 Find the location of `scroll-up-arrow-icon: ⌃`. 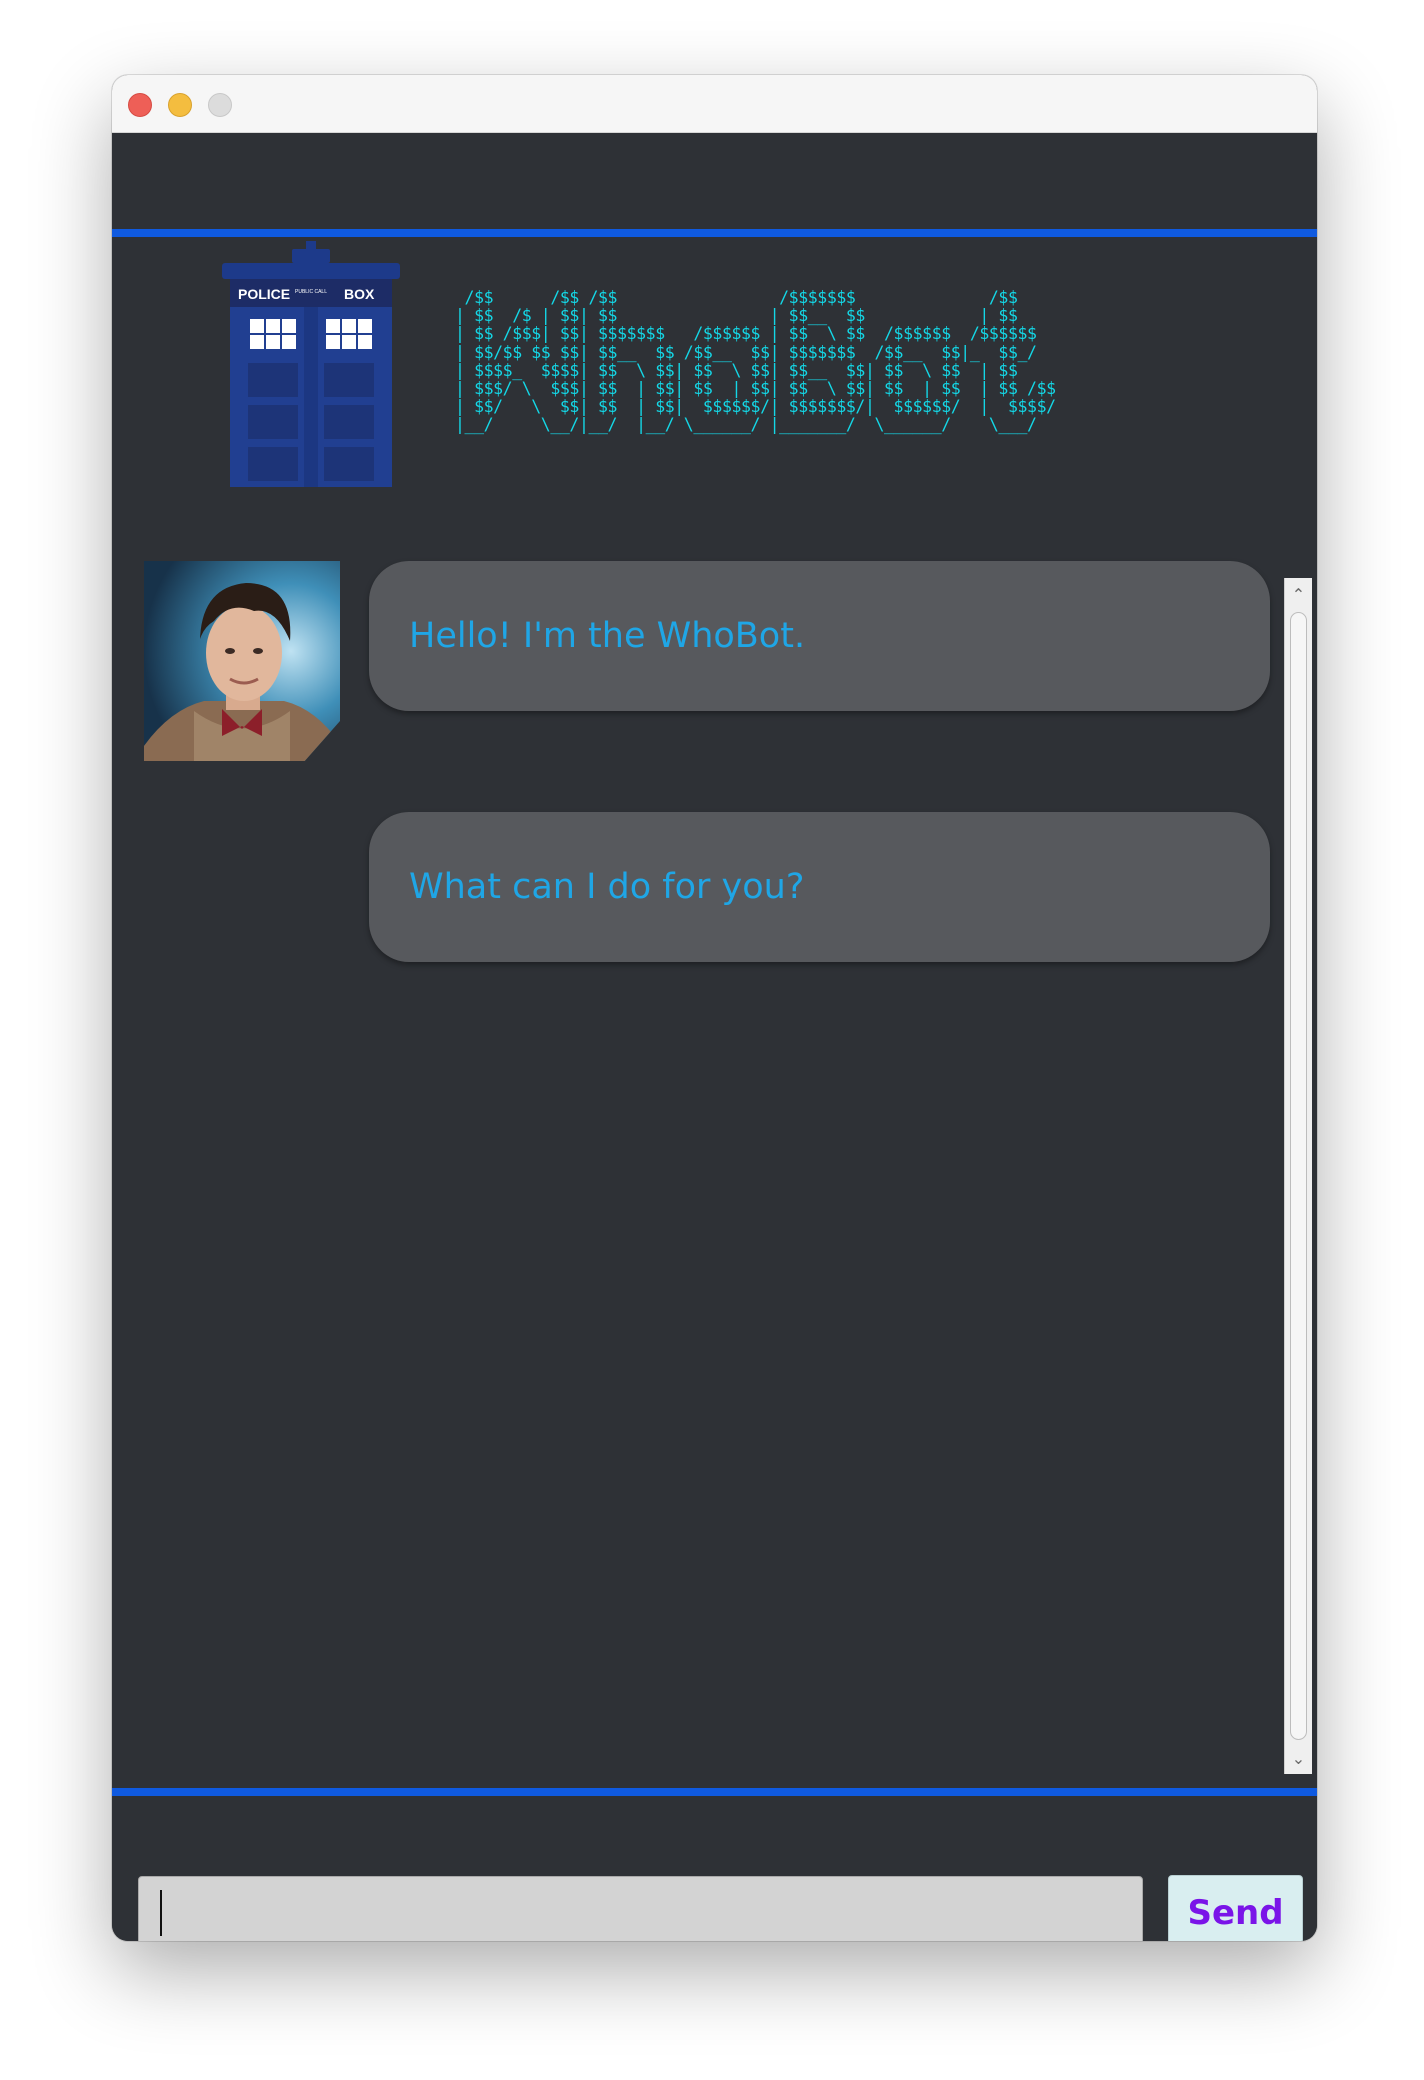

scroll-up-arrow-icon: ⌃ is located at coordinates (1298, 594).